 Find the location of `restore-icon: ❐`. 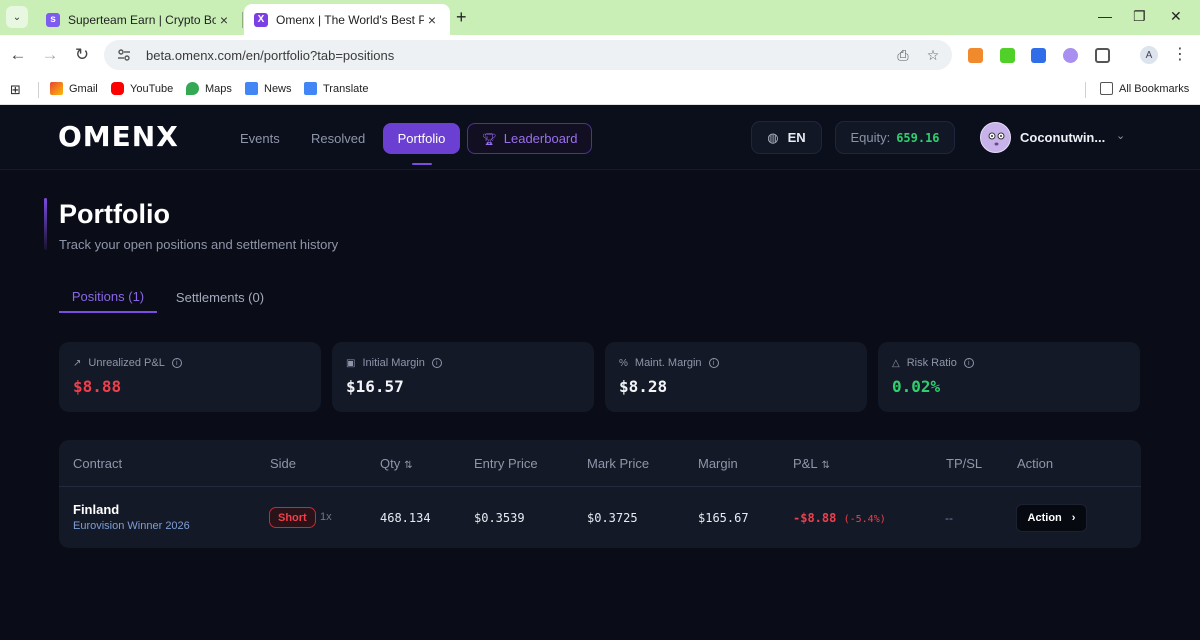

restore-icon: ❐ is located at coordinates (1139, 16).